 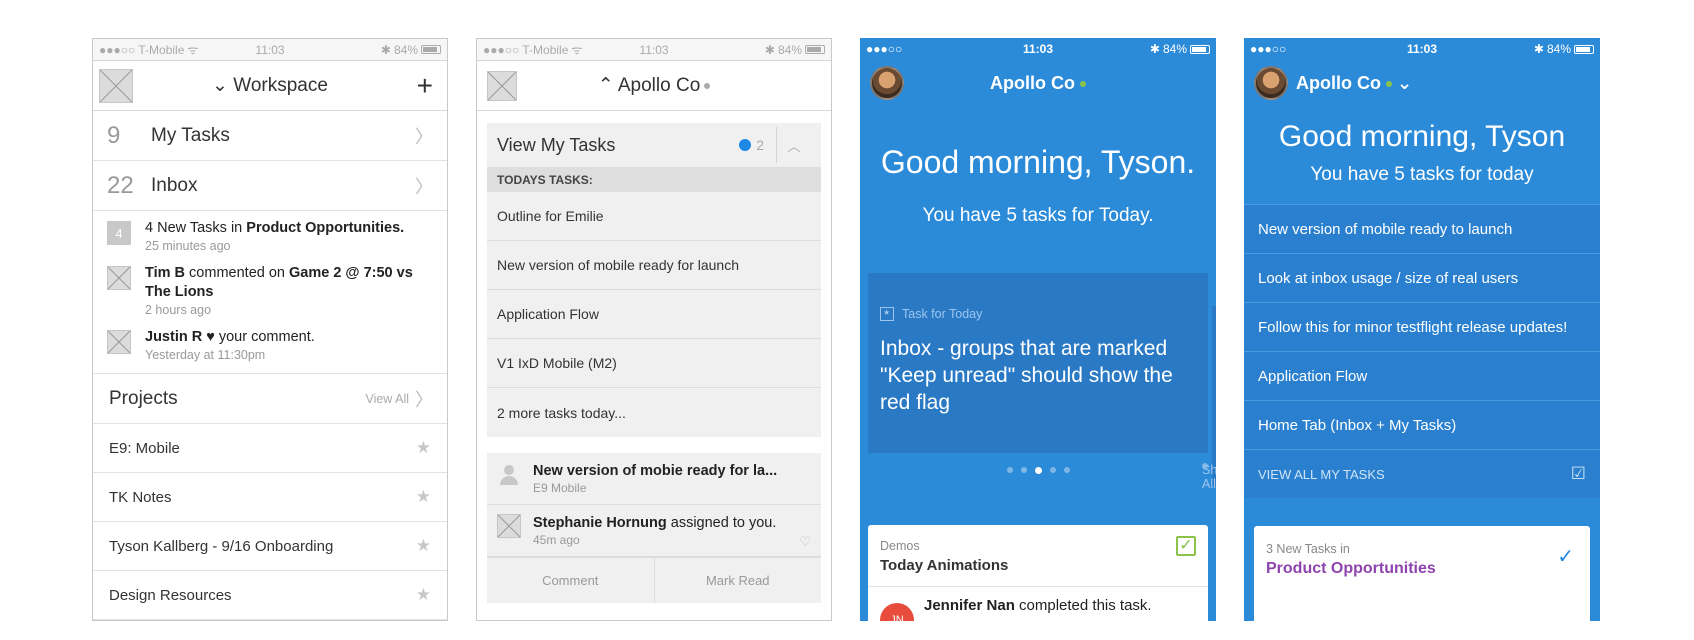 What do you see at coordinates (654, 265) in the screenshot?
I see `task-row: New version of mobile ready for launch` at bounding box center [654, 265].